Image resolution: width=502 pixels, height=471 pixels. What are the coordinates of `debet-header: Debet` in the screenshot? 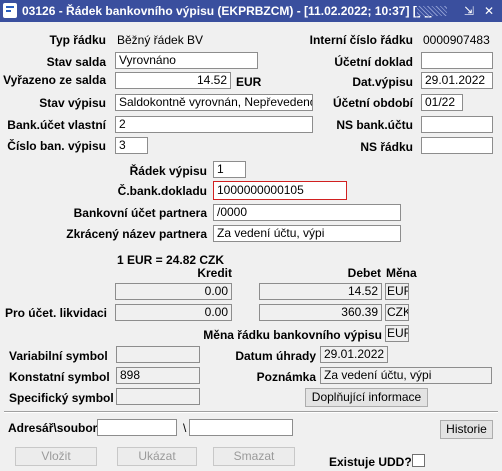 It's located at (364, 273).